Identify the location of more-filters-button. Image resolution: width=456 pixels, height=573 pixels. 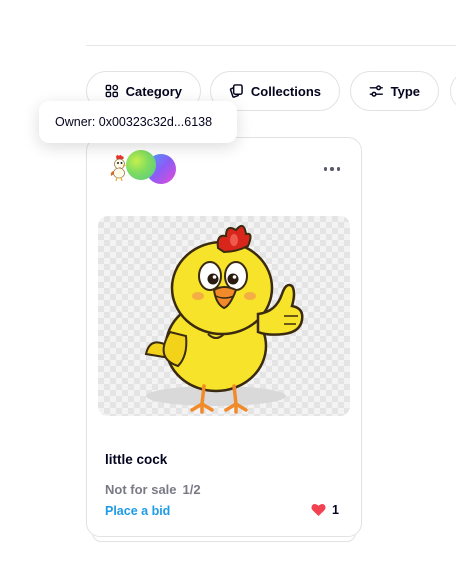
(453, 91).